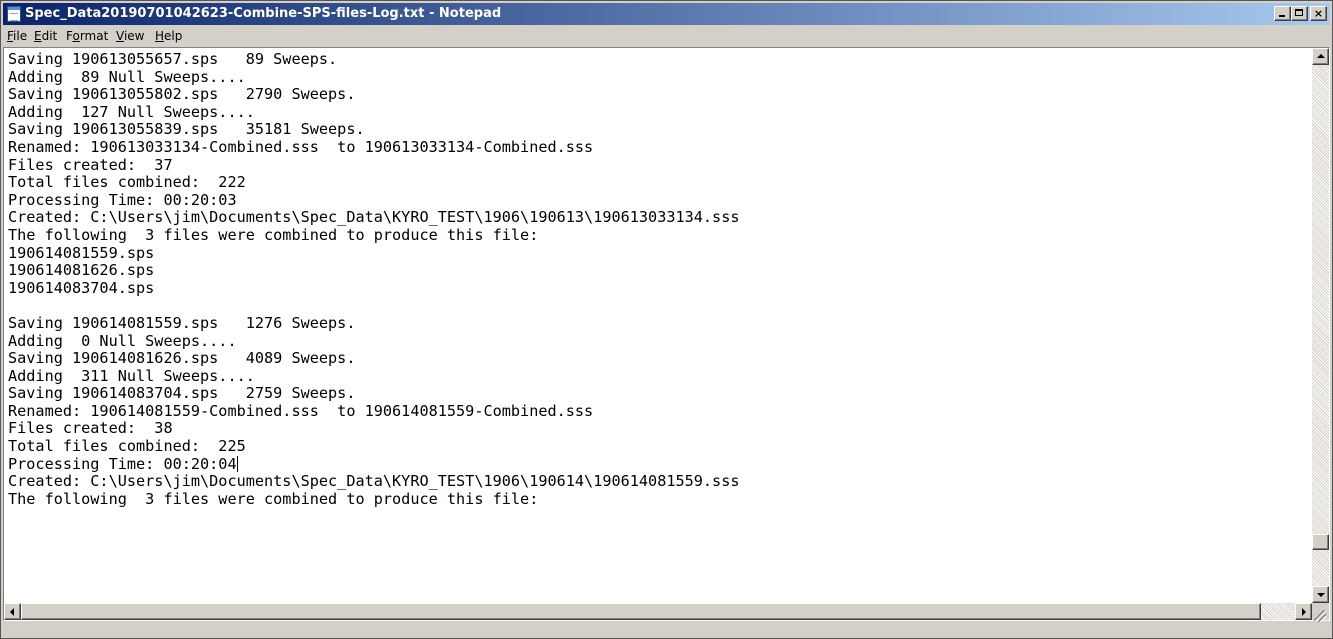  I want to click on horizontal-scrollbar, so click(658, 611).